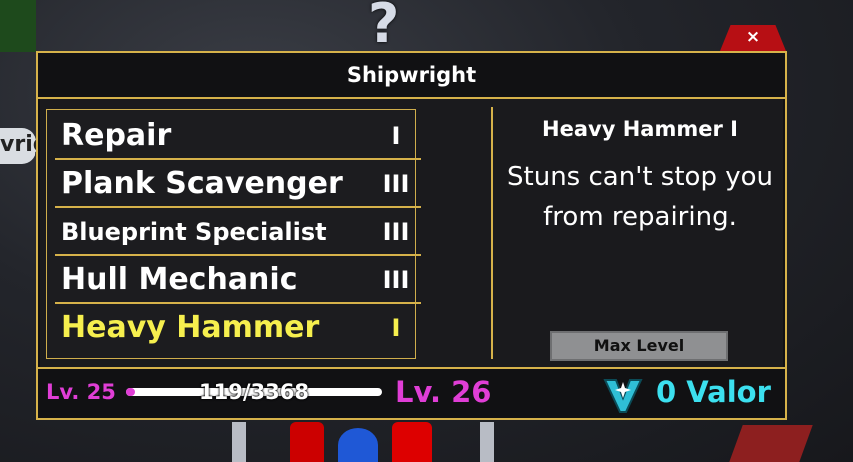 Image resolution: width=853 pixels, height=462 pixels. Describe the element at coordinates (412, 442) in the screenshot. I see `bg-red-object-right` at that location.